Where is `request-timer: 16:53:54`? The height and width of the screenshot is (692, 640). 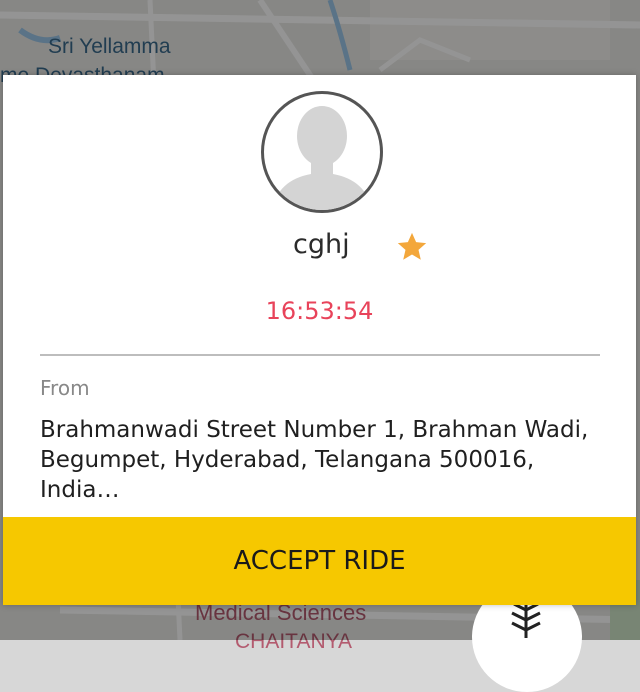
request-timer: 16:53:54 is located at coordinates (319, 311).